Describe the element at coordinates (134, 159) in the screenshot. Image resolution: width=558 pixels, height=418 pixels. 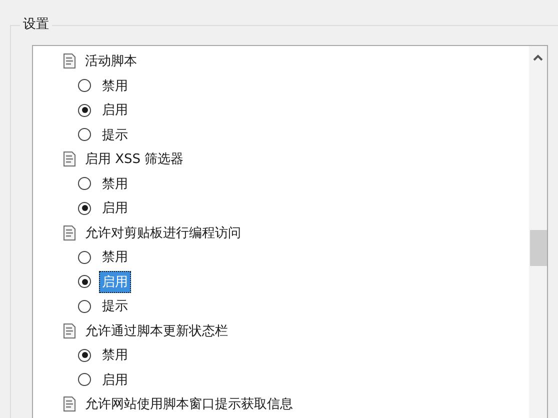
I see `setting-title: 启用 XSS 筛选器` at that location.